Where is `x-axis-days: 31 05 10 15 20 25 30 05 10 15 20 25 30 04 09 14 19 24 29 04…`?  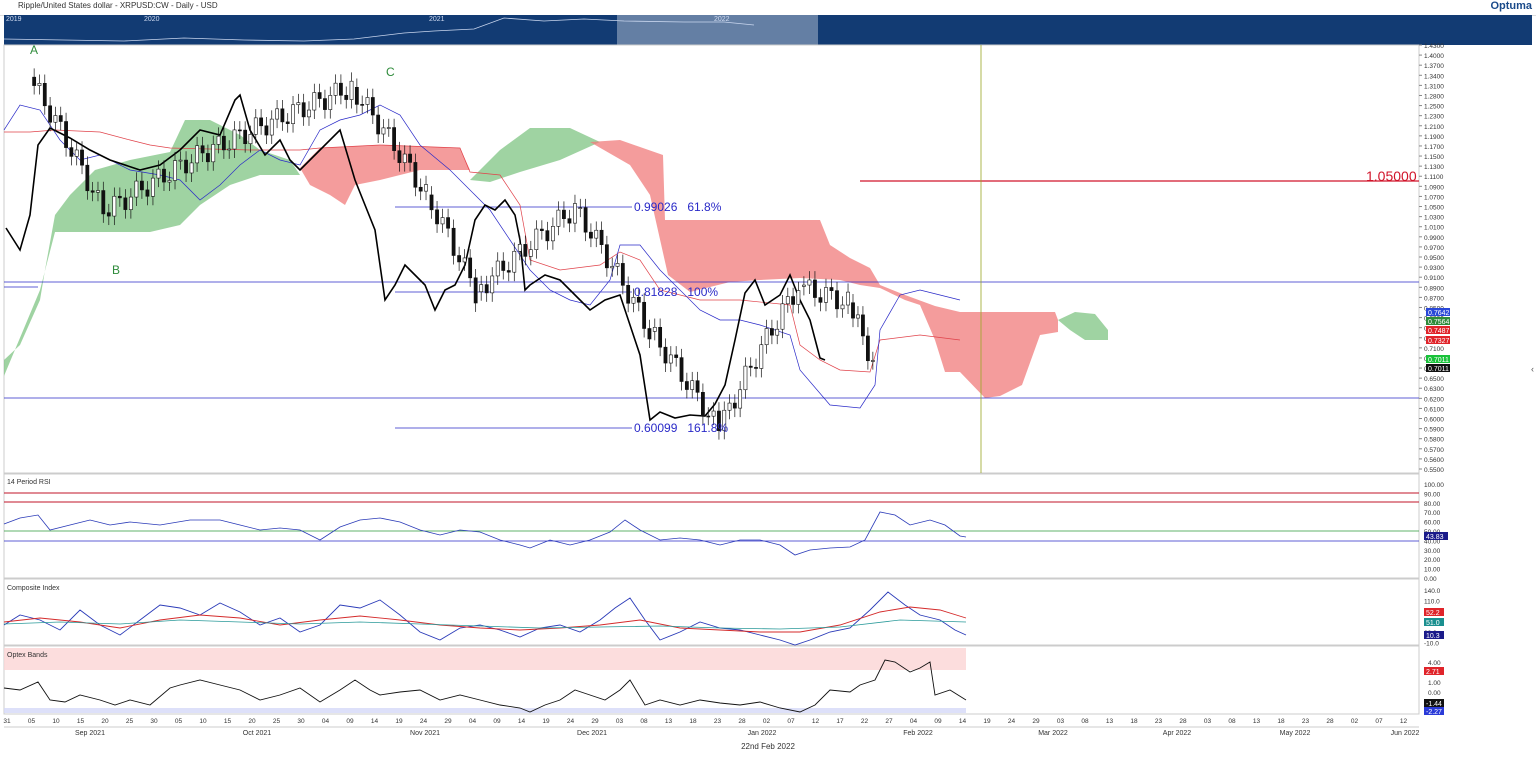 x-axis-days: 31 05 10 15 20 25 30 05 10 15 20 25 30 04 09 14 19 24 29 04… is located at coordinates (705, 721).